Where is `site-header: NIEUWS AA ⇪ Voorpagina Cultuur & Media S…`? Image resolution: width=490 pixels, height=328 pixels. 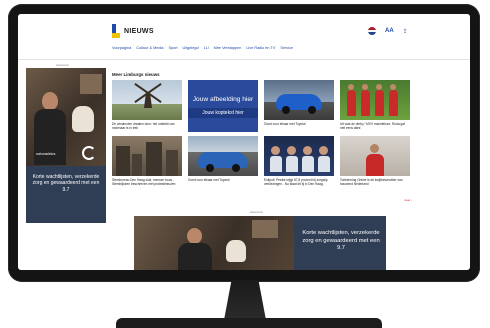 site-header: NIEUWS AA ⇪ Voorpagina Cultuur & Media S… is located at coordinates (244, 37).